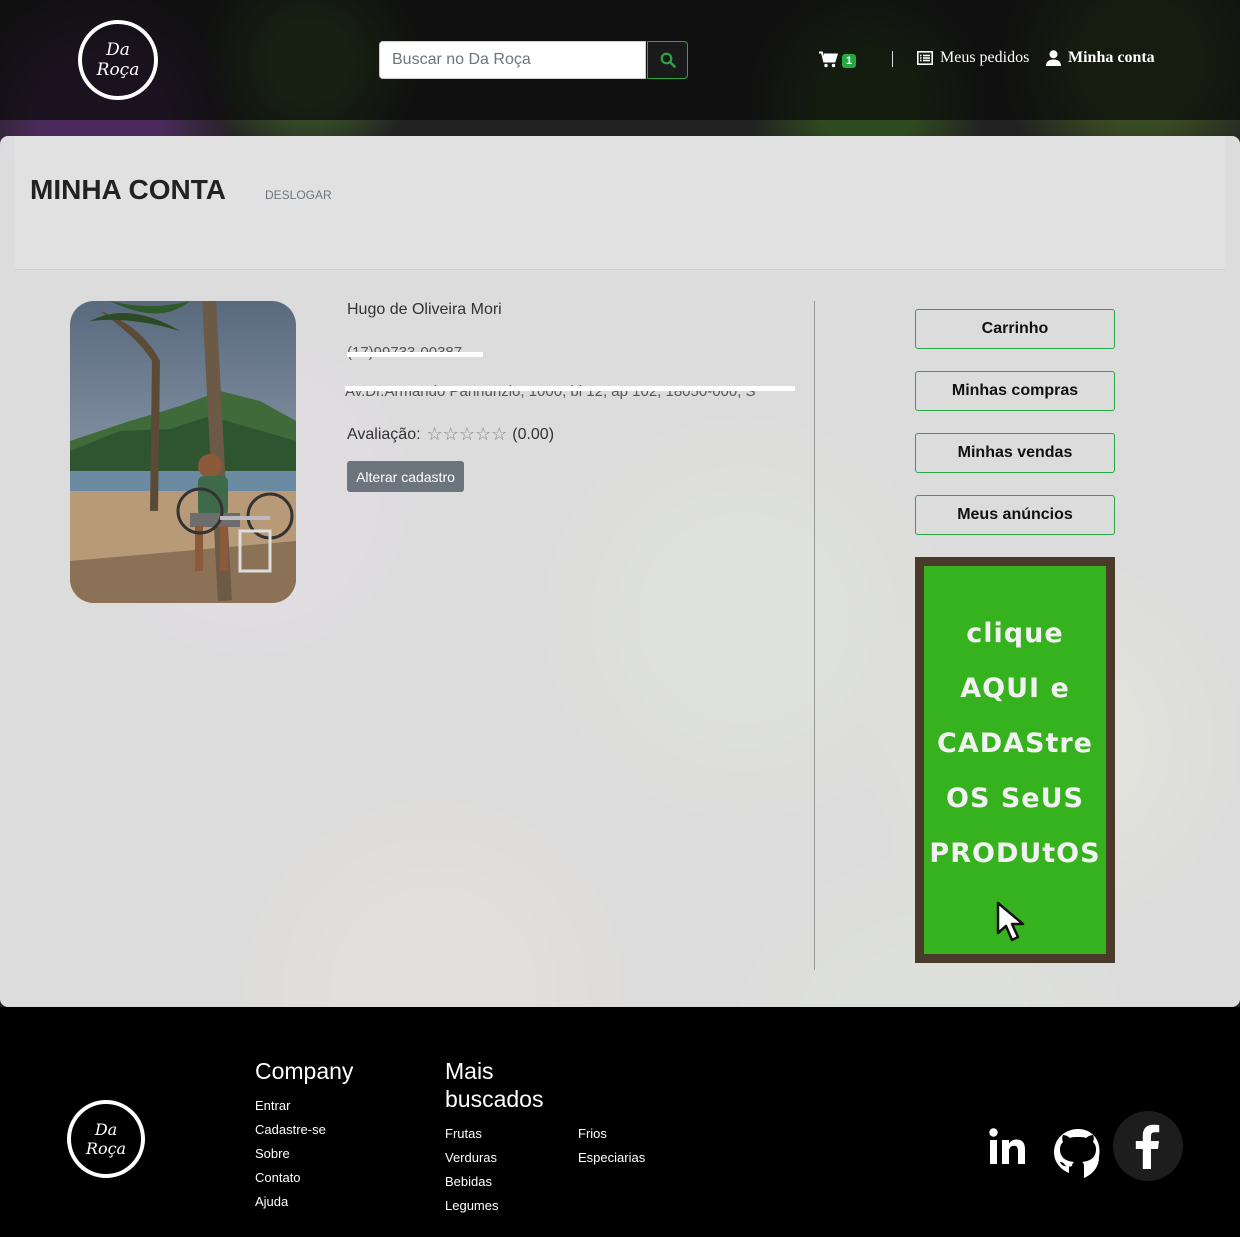 The width and height of the screenshot is (1240, 1237). What do you see at coordinates (290, 1129) in the screenshot?
I see `footer-link-signup: Cadastre-se` at bounding box center [290, 1129].